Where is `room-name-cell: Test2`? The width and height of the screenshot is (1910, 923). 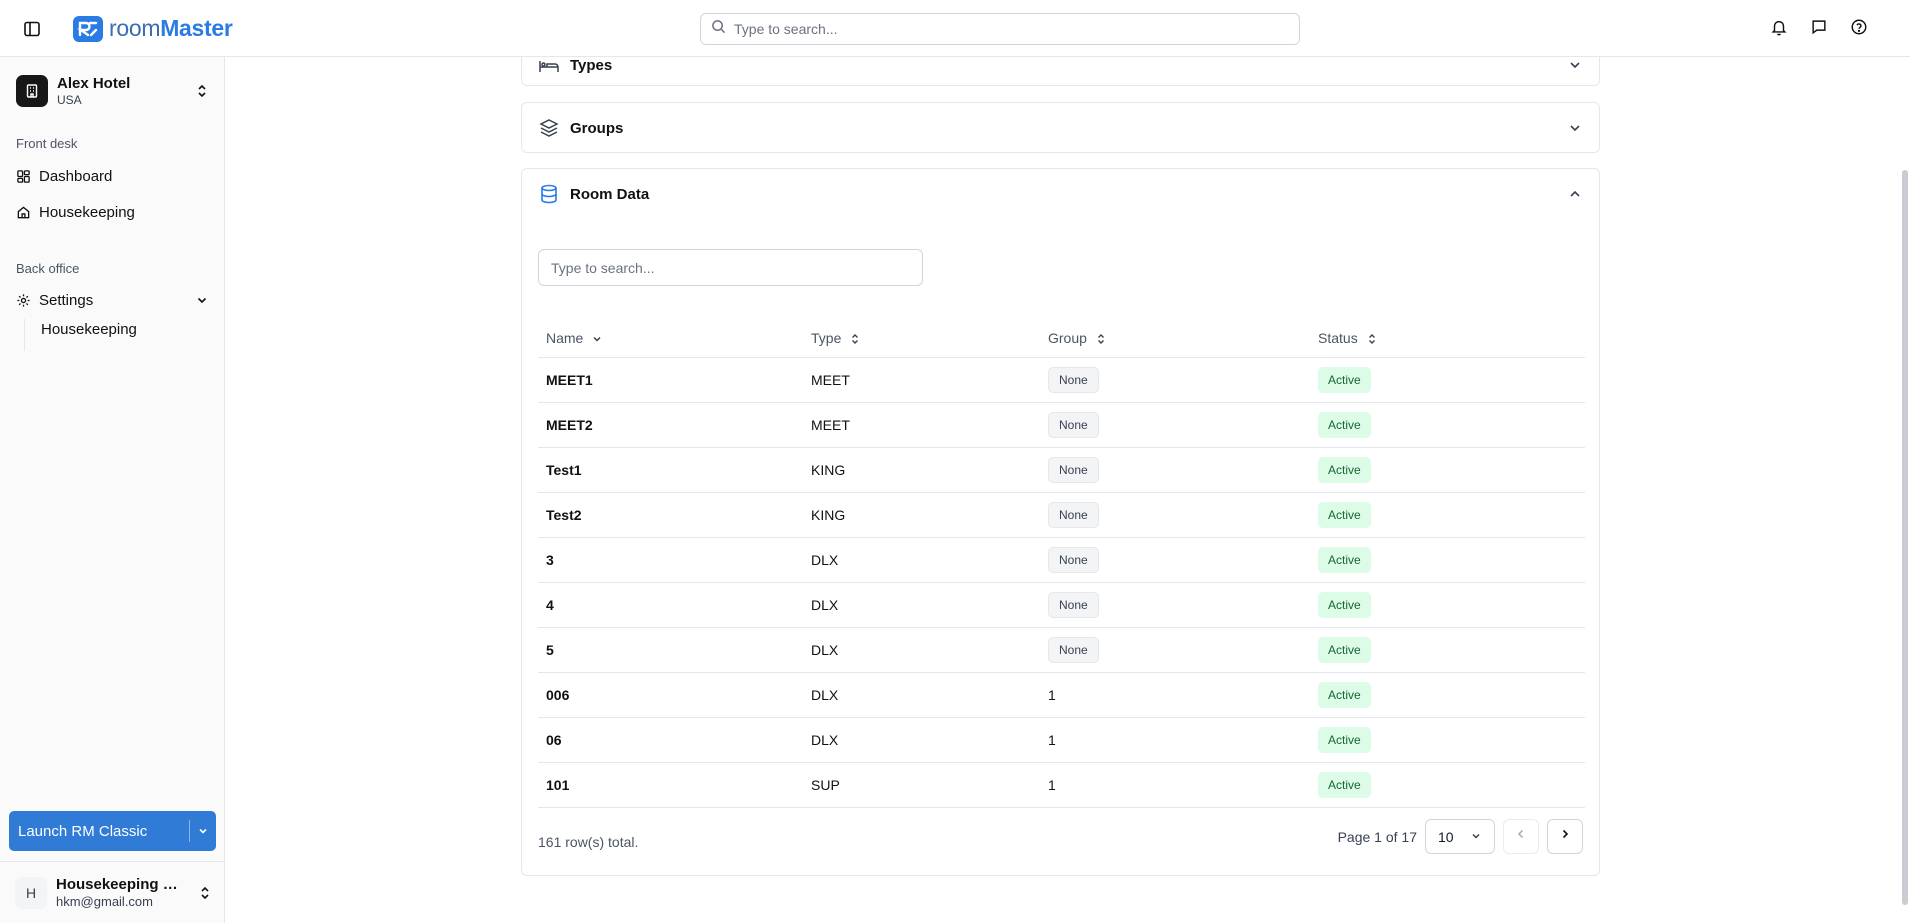
room-name-cell: Test2 is located at coordinates (670, 515).